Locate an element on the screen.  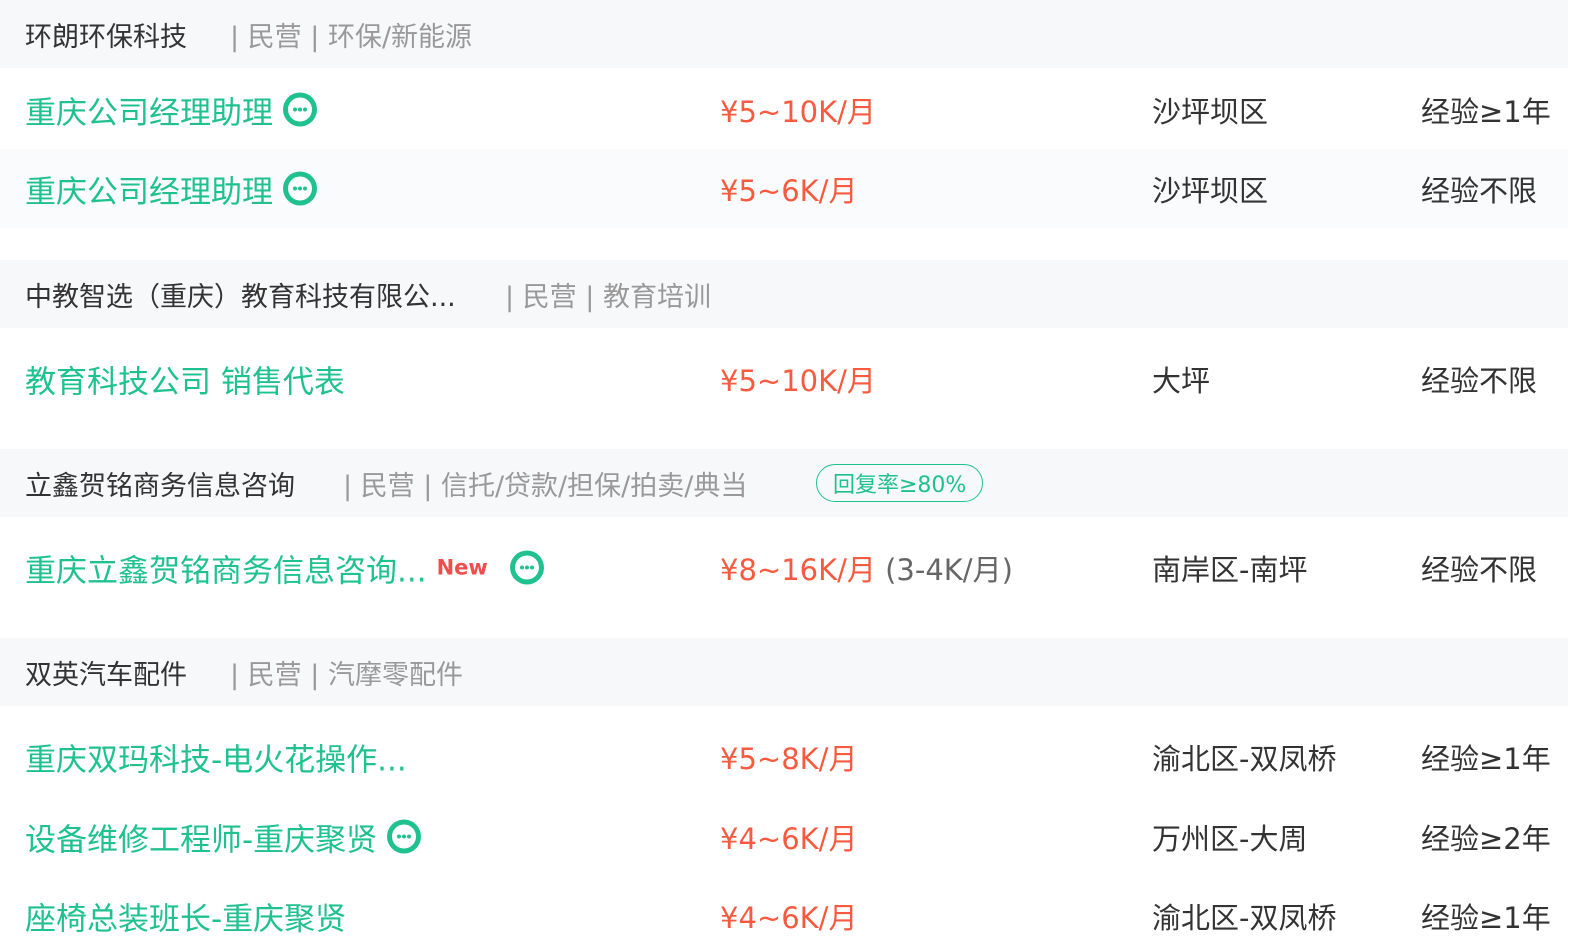
job-row: 重庆双玛科技-电火花操作... ¥5~8K/月 渝北区-双凤桥 经验≥1年 is located at coordinates (784, 756).